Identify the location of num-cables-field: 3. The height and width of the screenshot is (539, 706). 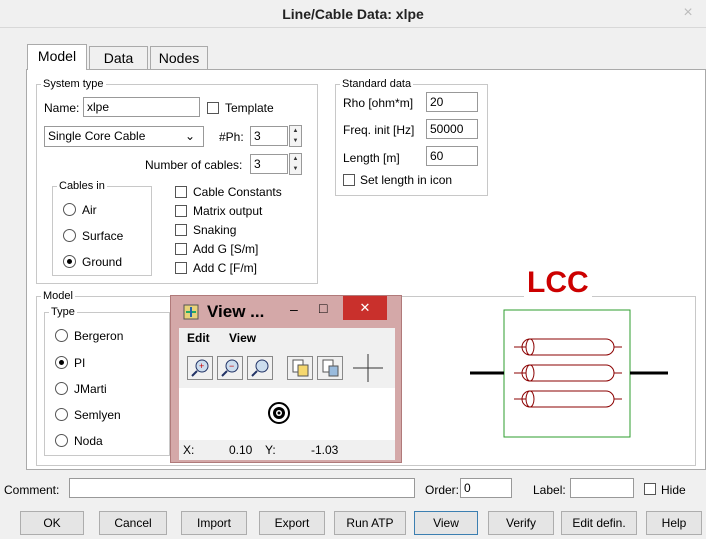
(269, 164).